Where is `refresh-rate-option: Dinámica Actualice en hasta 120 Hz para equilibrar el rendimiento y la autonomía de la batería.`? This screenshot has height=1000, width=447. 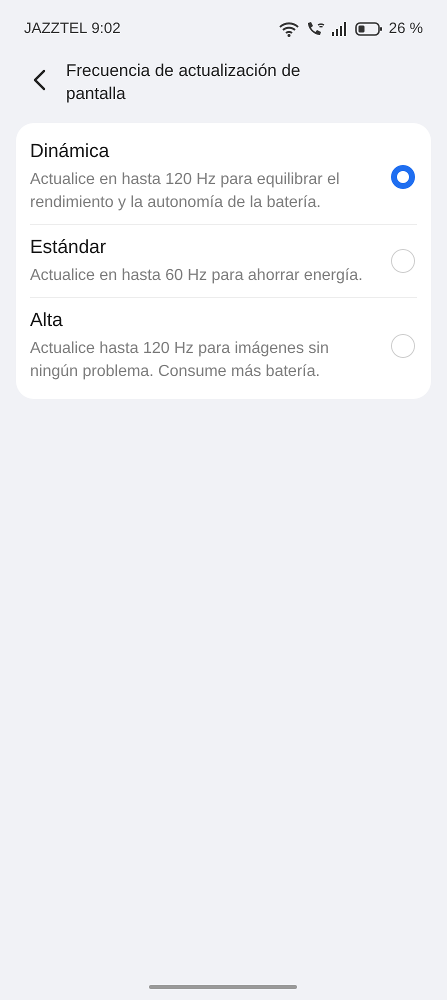
refresh-rate-option: Dinámica Actualice en hasta 120 Hz para equilibrar el rendimiento y la autonomía de la batería. is located at coordinates (223, 176).